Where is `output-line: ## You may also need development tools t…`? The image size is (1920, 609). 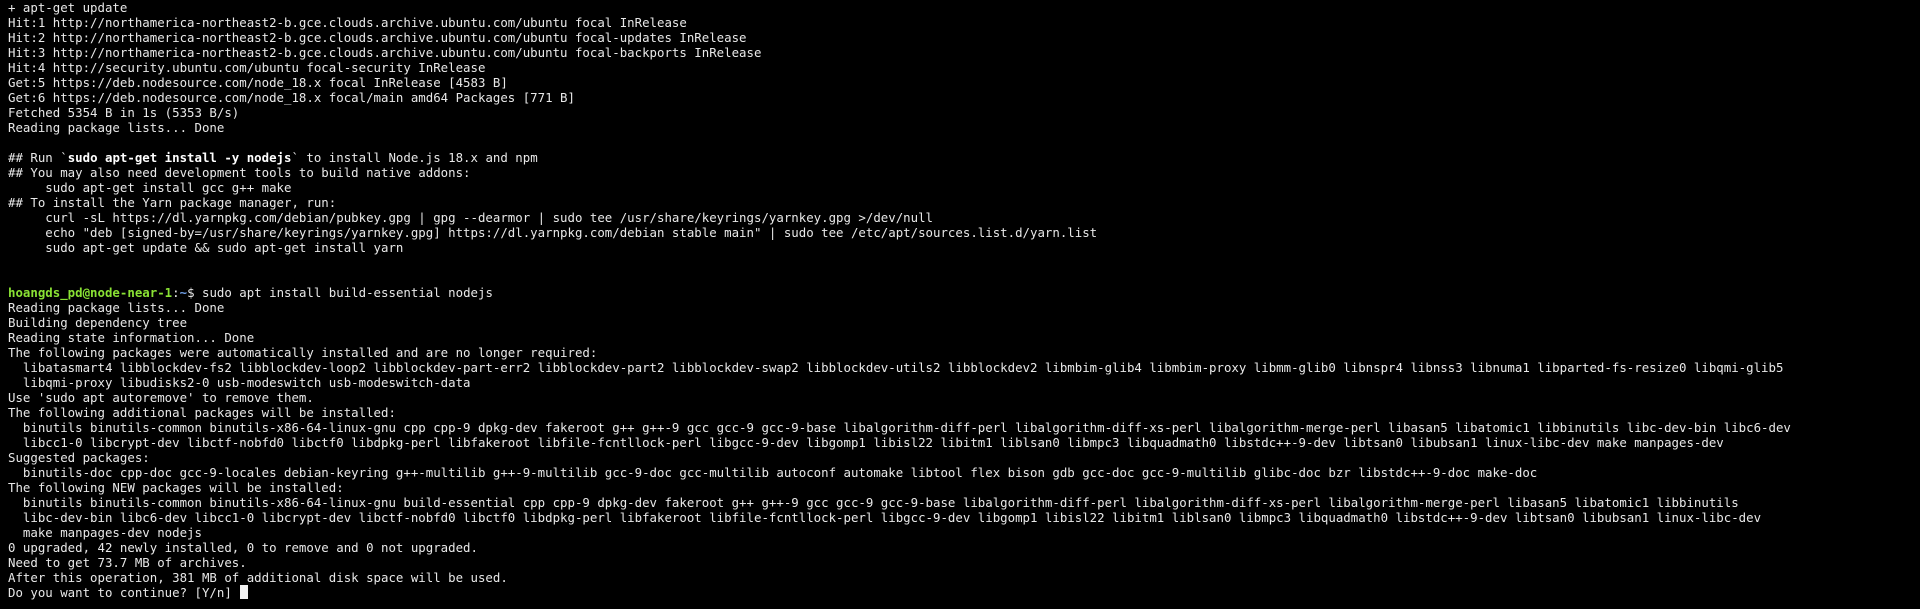
output-line: ## You may also need development tools t… is located at coordinates (239, 172).